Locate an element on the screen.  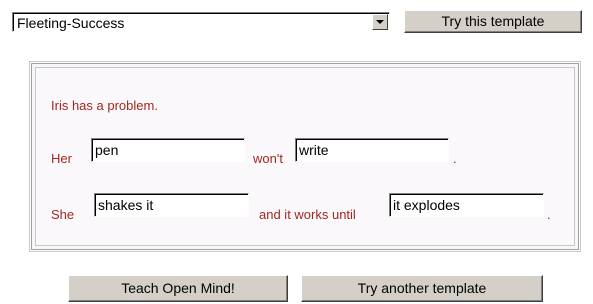
line3-field-1: shakes it is located at coordinates (171, 205).